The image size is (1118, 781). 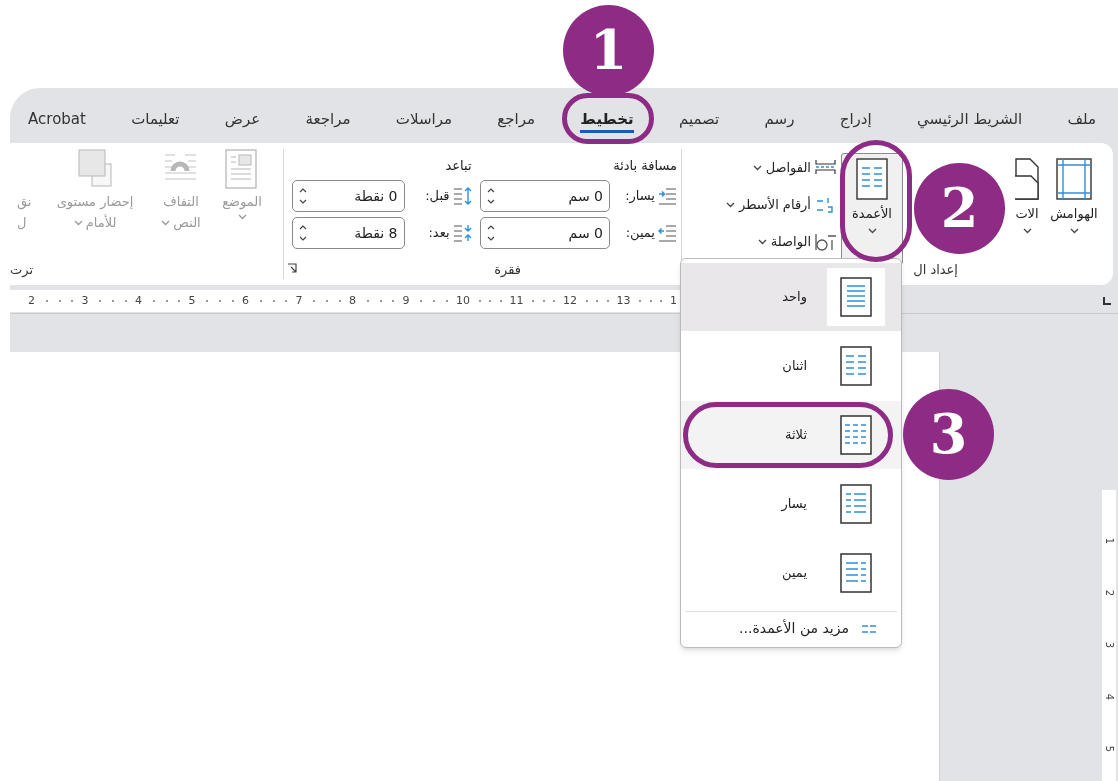 I want to click on ruler-number: 11, so click(x=516, y=301).